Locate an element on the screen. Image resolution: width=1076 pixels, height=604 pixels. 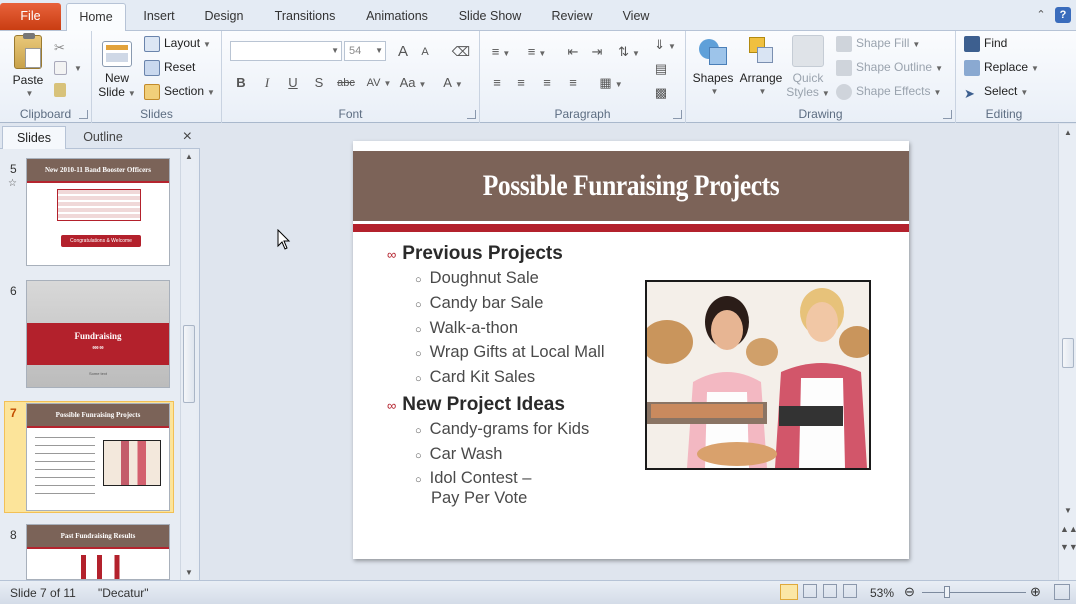
zoom-slider-thumb is located at coordinates (947, 592).